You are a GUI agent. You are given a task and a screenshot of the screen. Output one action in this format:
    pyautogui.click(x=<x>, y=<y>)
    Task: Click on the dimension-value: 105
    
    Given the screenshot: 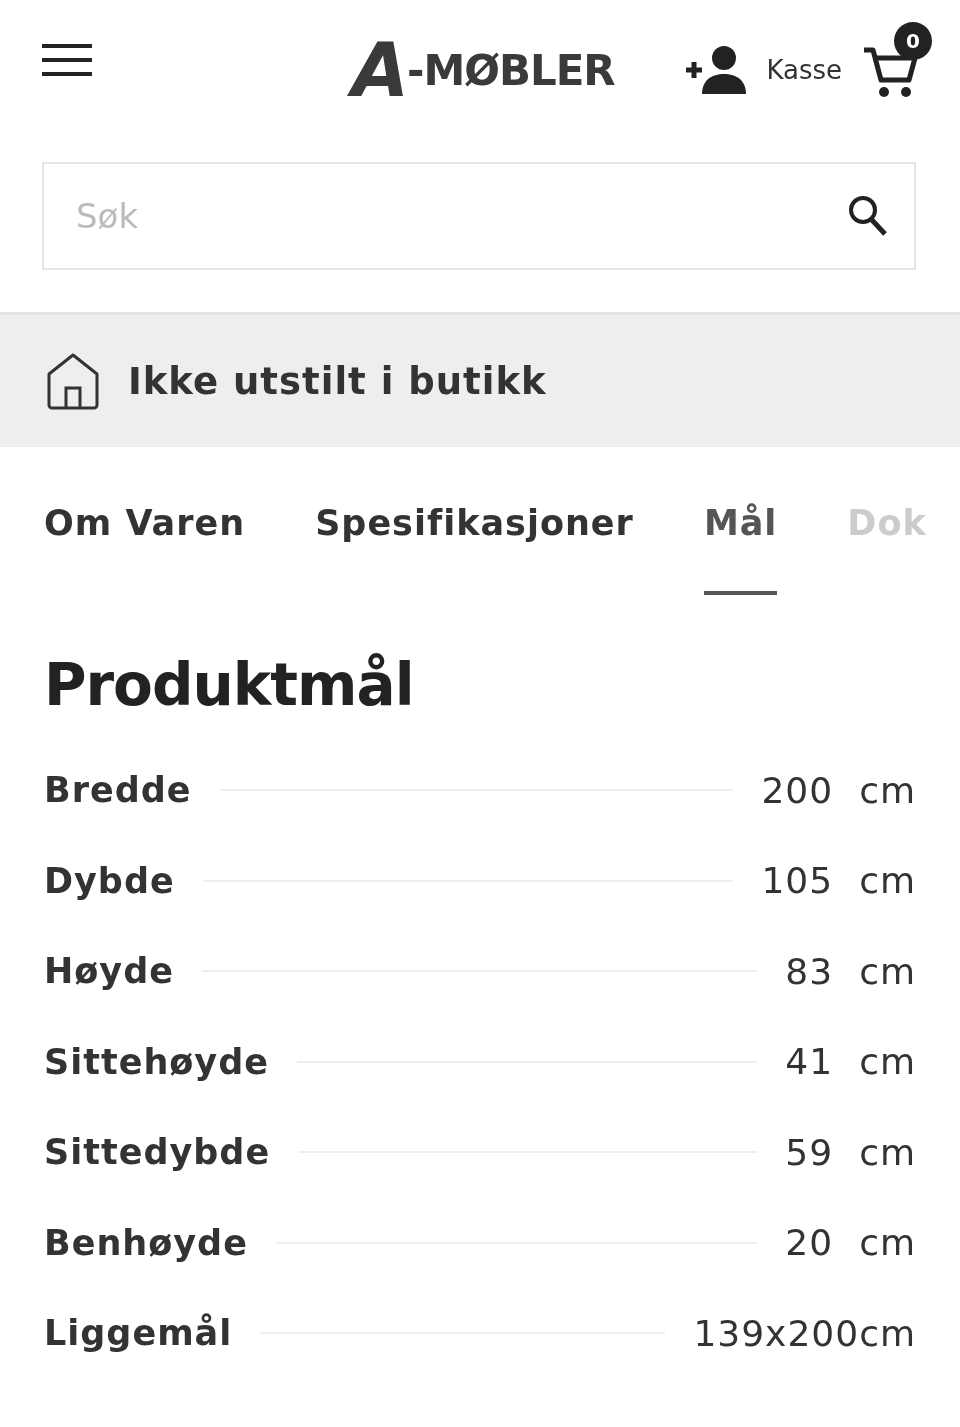 What is the action you would take?
    pyautogui.click(x=797, y=881)
    